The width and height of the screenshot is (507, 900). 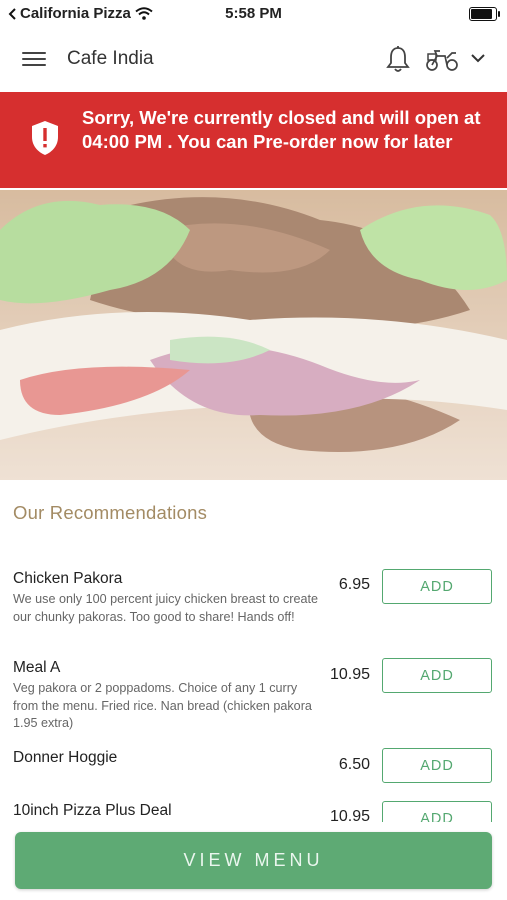 What do you see at coordinates (349, 674) in the screenshot?
I see `item-price: 10.95` at bounding box center [349, 674].